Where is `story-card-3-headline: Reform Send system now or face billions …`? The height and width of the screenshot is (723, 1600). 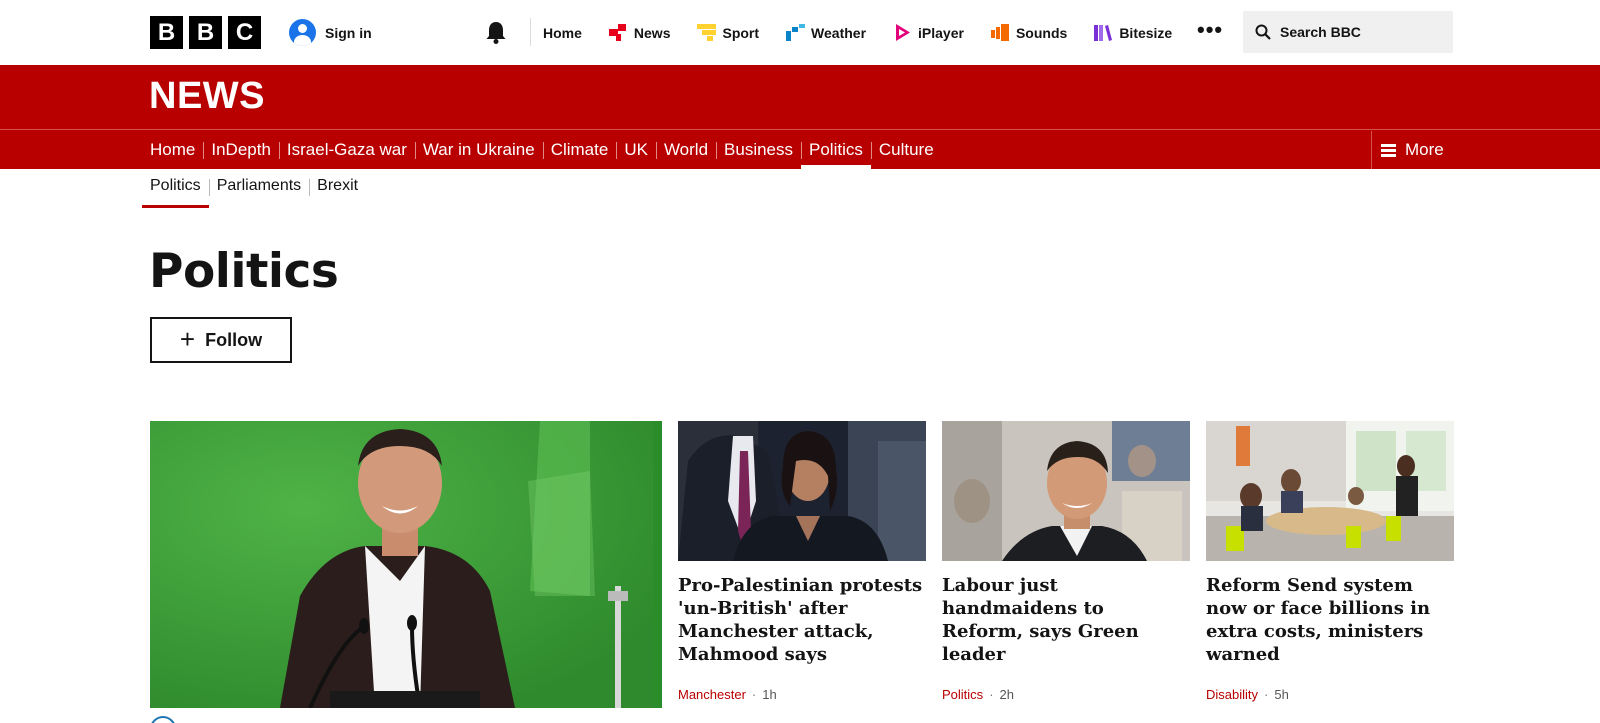 story-card-3-headline: Reform Send system now or face billions … is located at coordinates (1330, 620).